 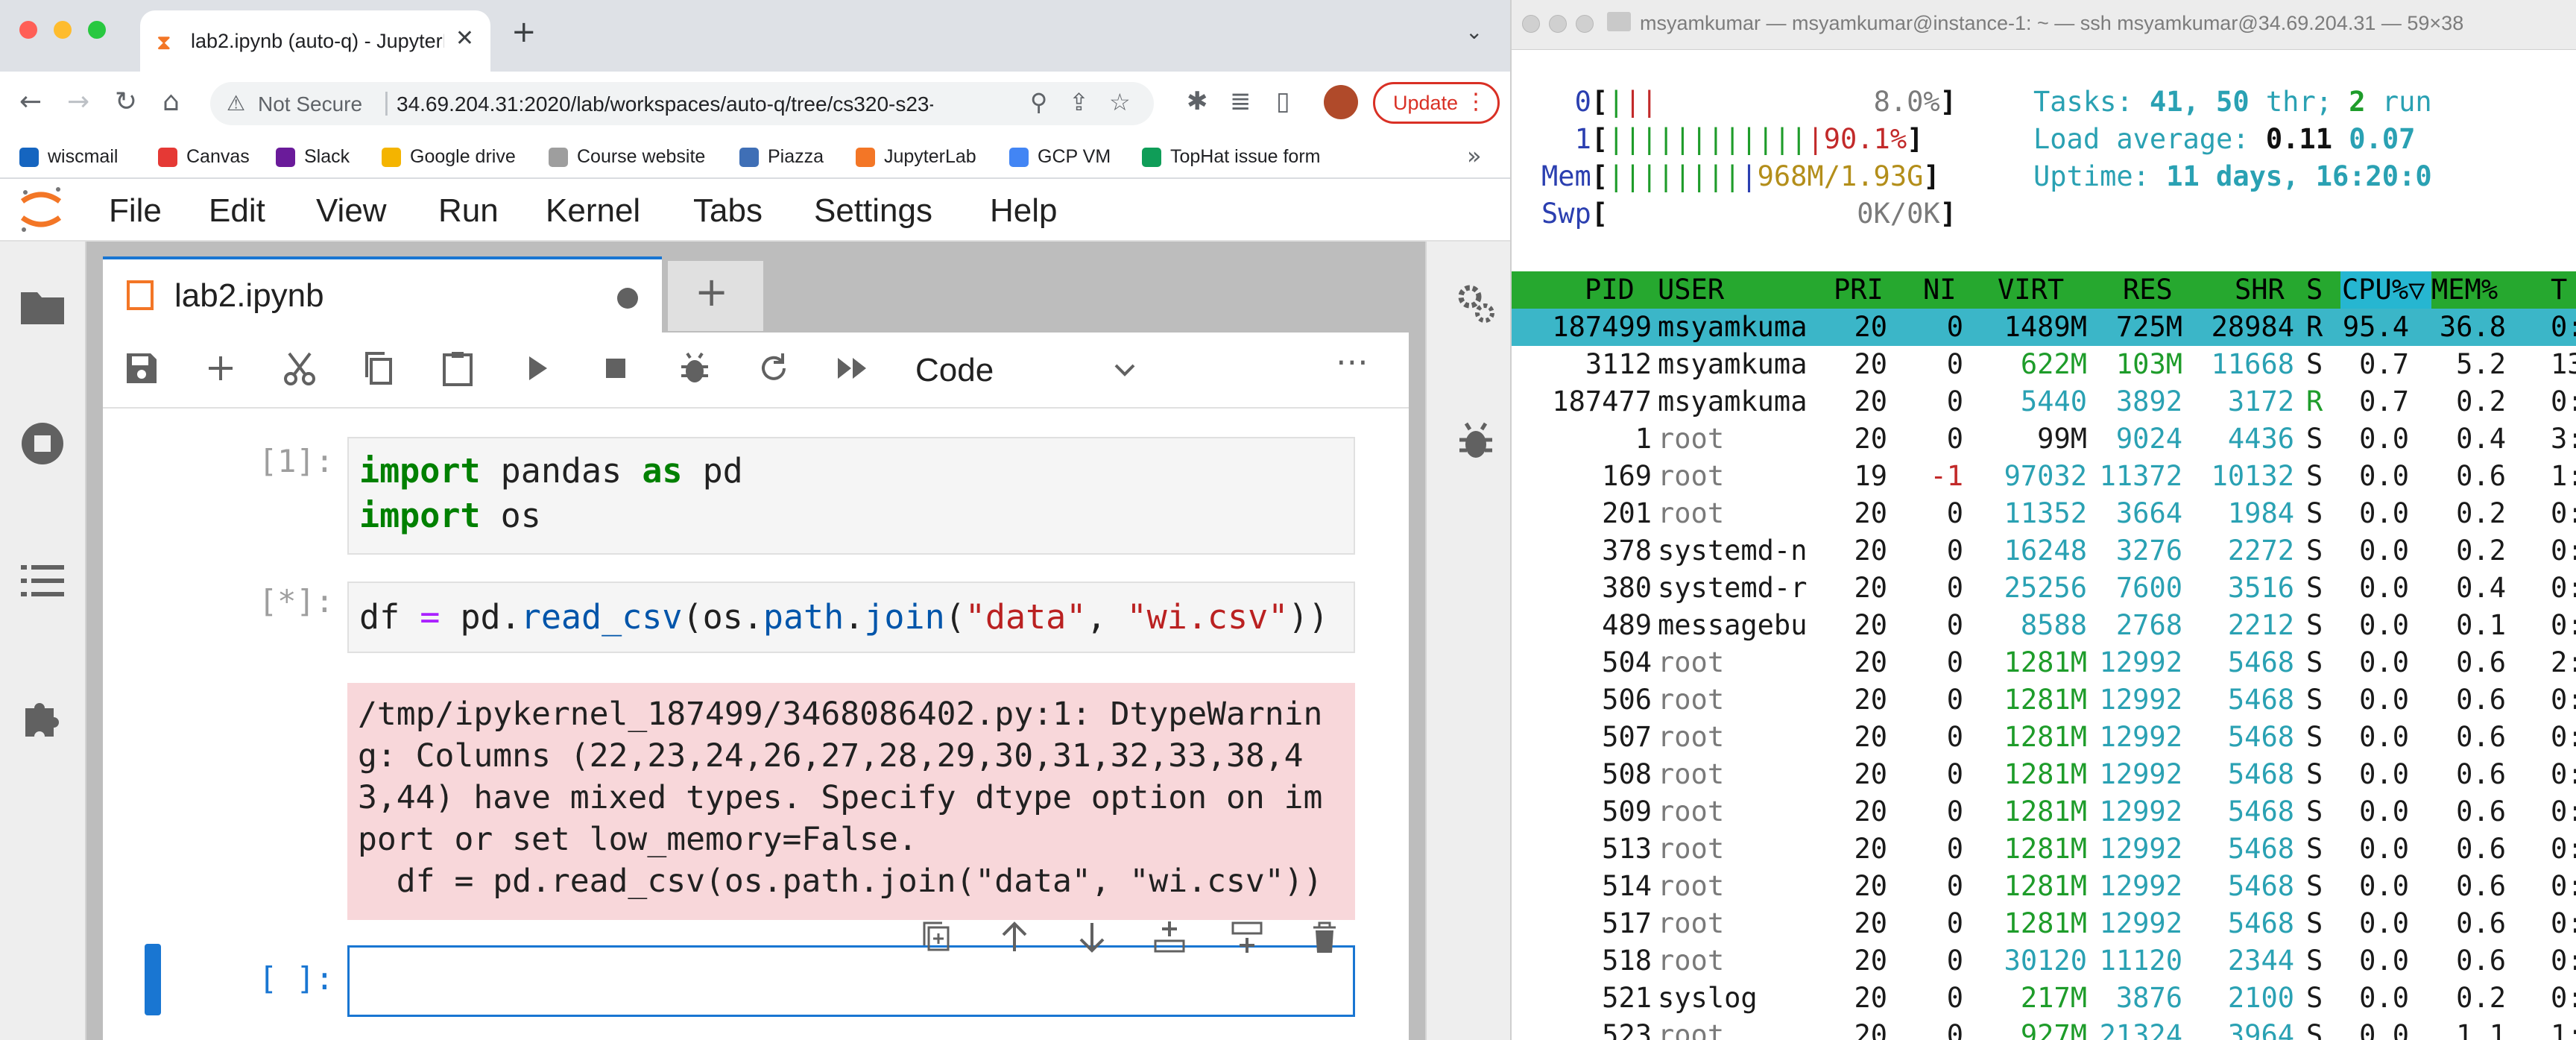 I want to click on menu-tabs: Tabs, so click(x=728, y=211).